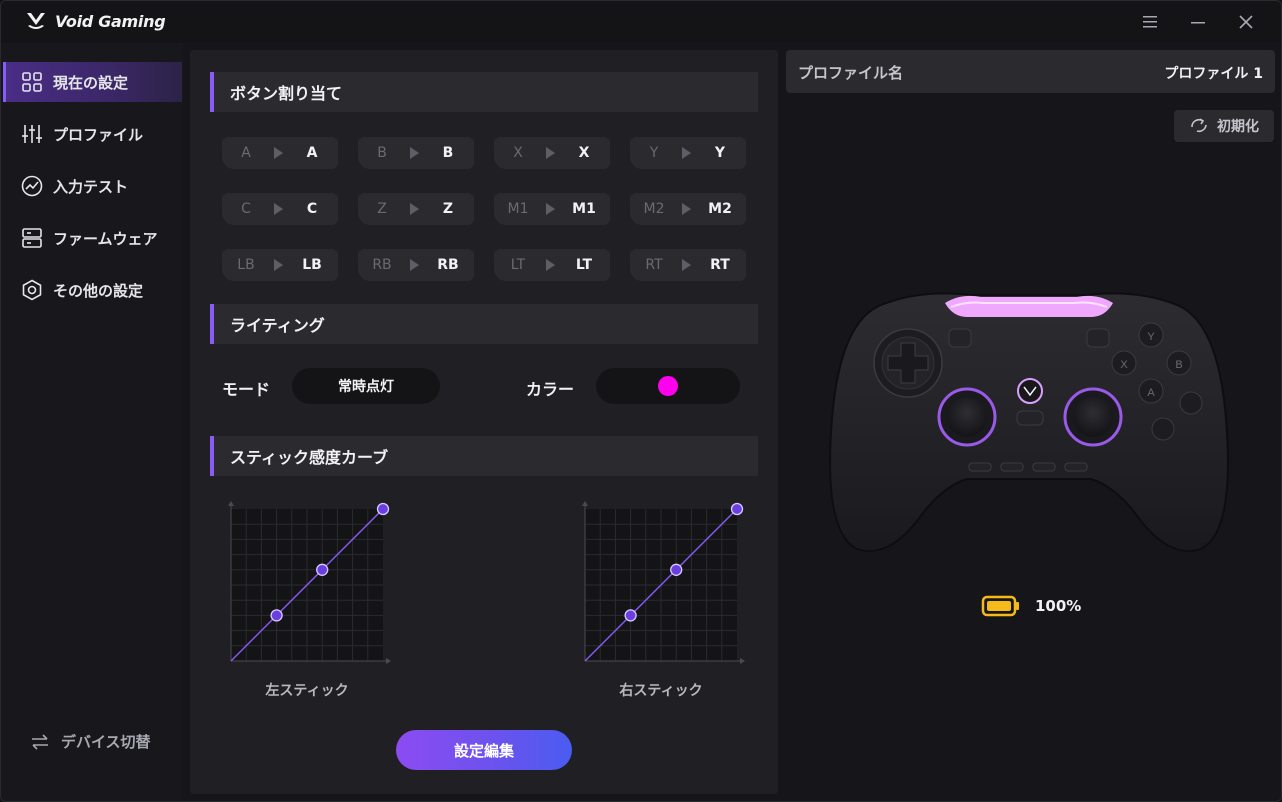  What do you see at coordinates (484, 456) in the screenshot?
I see `stick-curve-heading: スティック感度カーブ` at bounding box center [484, 456].